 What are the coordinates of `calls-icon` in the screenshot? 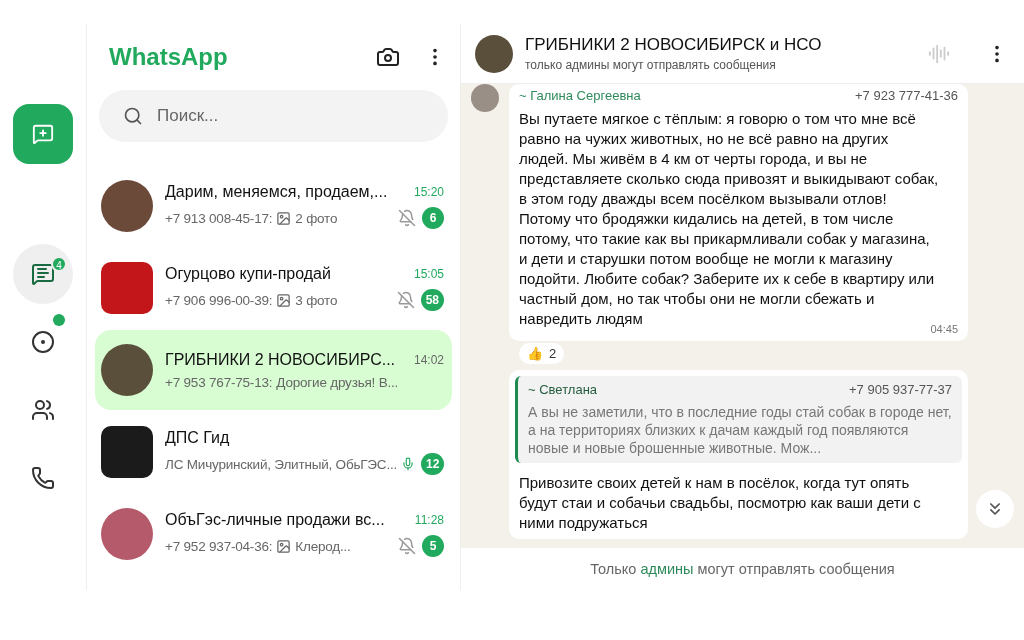 It's located at (43, 478).